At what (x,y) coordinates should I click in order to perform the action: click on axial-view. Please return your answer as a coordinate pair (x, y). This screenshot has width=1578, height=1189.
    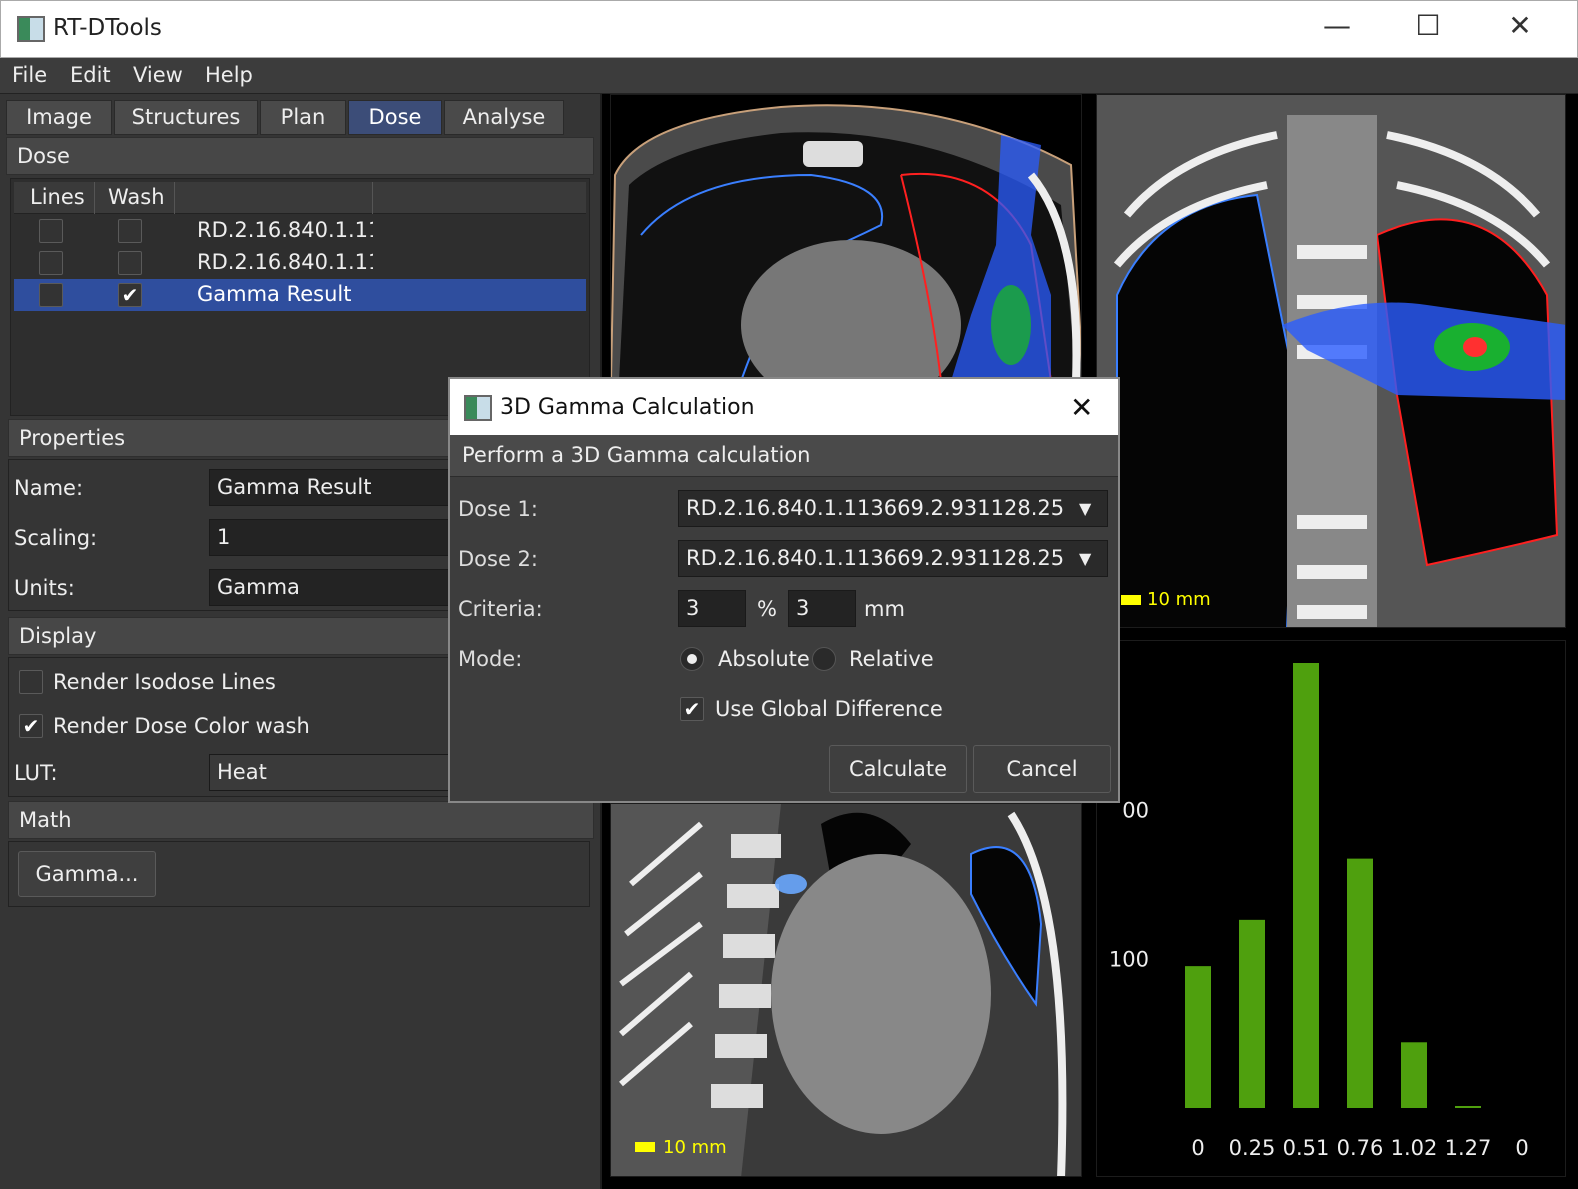
    Looking at the image, I should click on (846, 237).